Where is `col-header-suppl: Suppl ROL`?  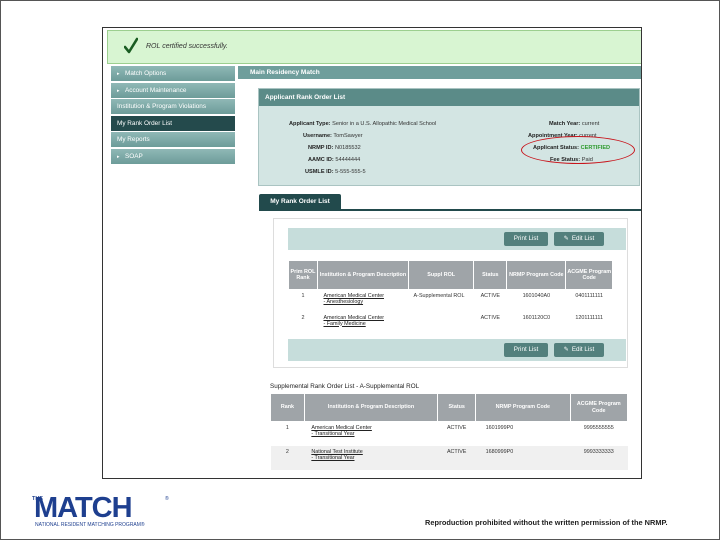 col-header-suppl: Suppl ROL is located at coordinates (441, 275).